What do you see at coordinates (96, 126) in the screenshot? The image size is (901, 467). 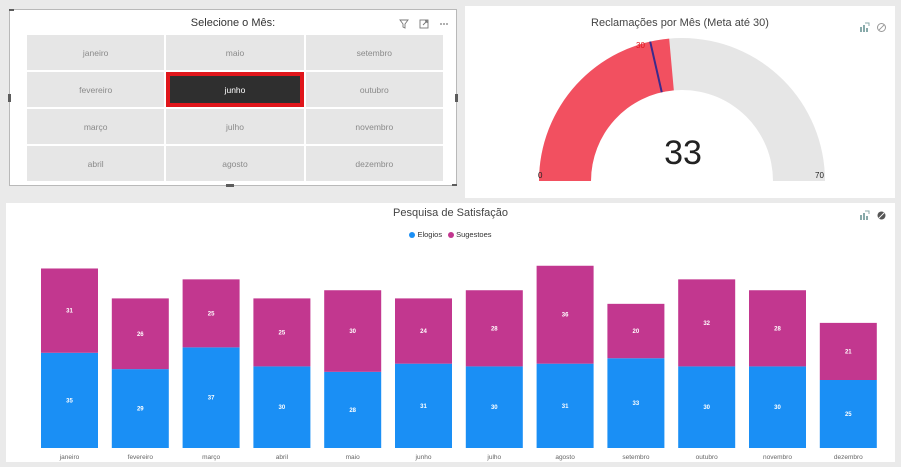 I see `month-tile-março: março` at bounding box center [96, 126].